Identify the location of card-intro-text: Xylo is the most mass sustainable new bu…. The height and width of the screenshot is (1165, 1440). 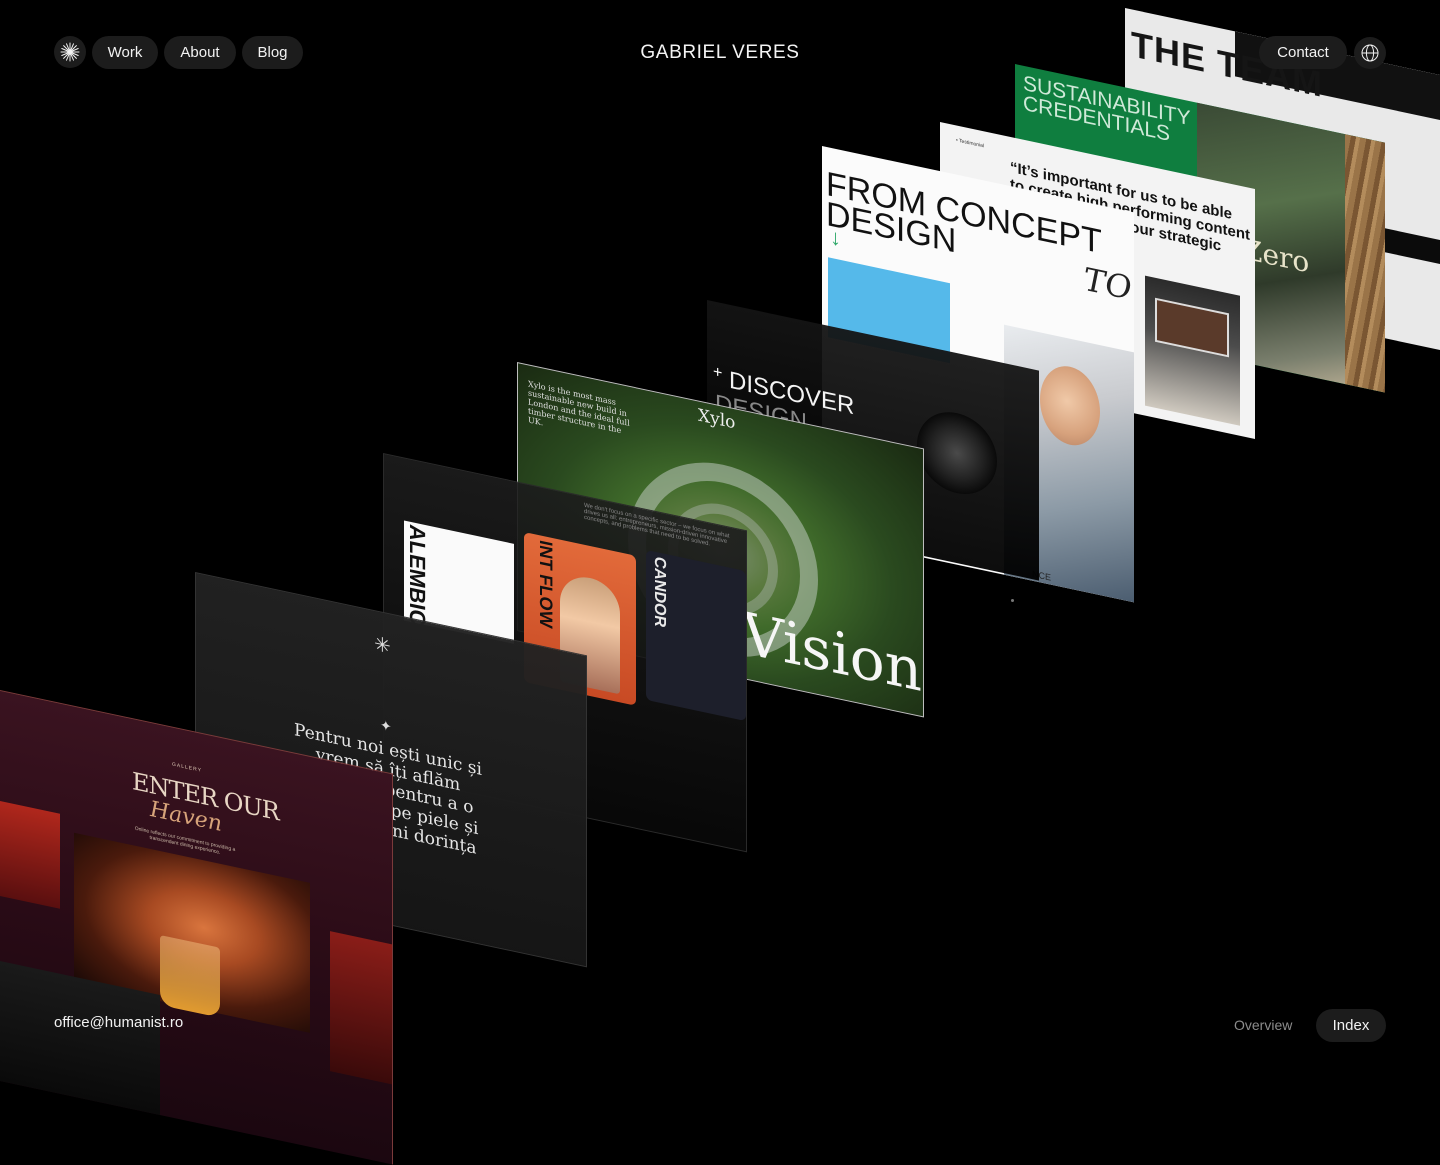
(579, 407).